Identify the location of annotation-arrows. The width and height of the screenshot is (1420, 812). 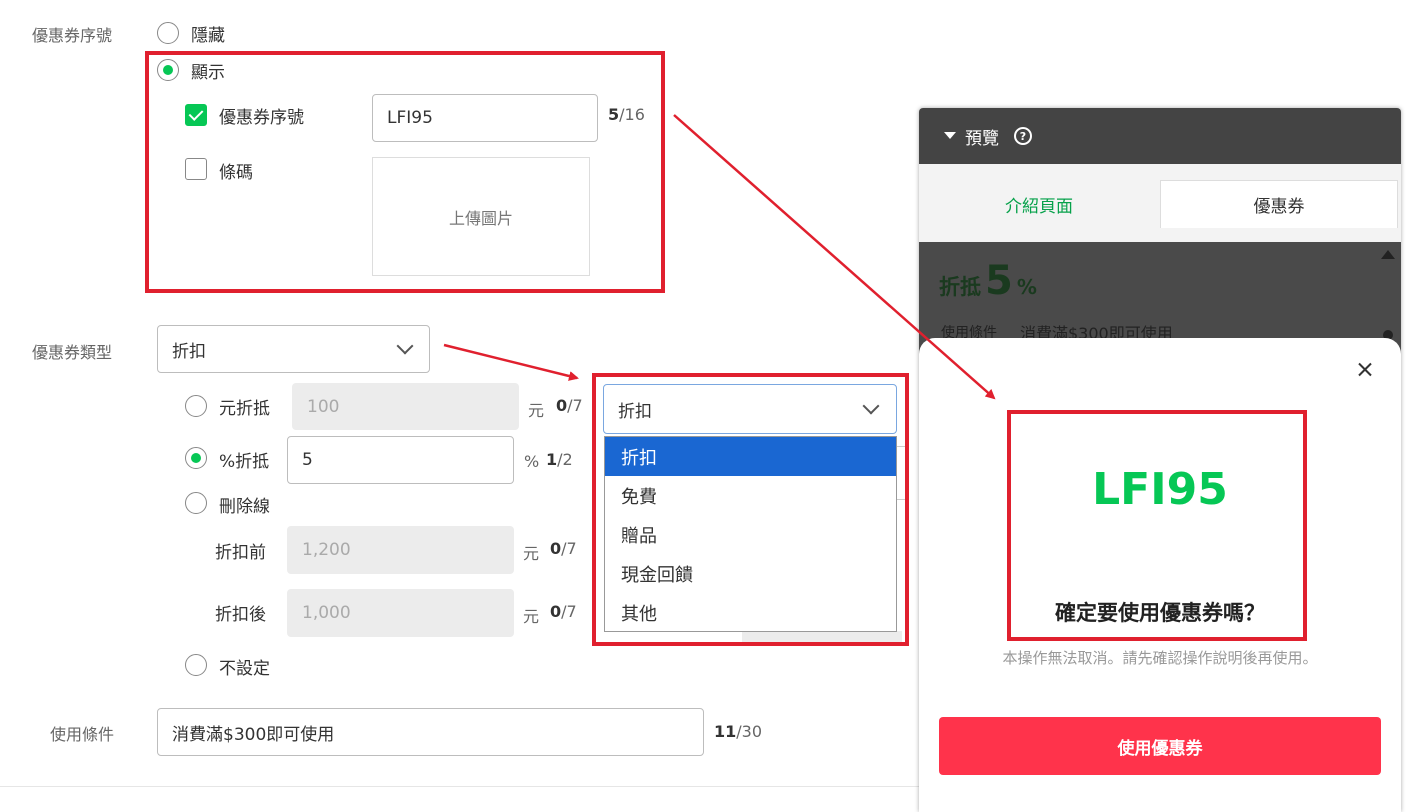
(719, 257).